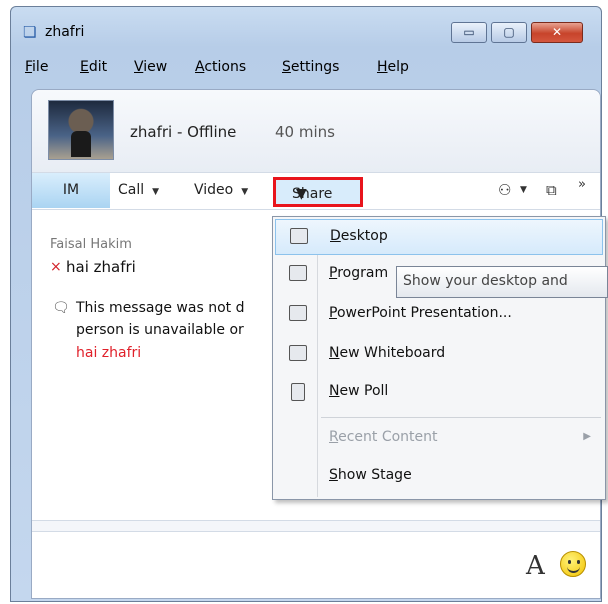 The height and width of the screenshot is (604, 608). What do you see at coordinates (81, 130) in the screenshot?
I see `avatar` at bounding box center [81, 130].